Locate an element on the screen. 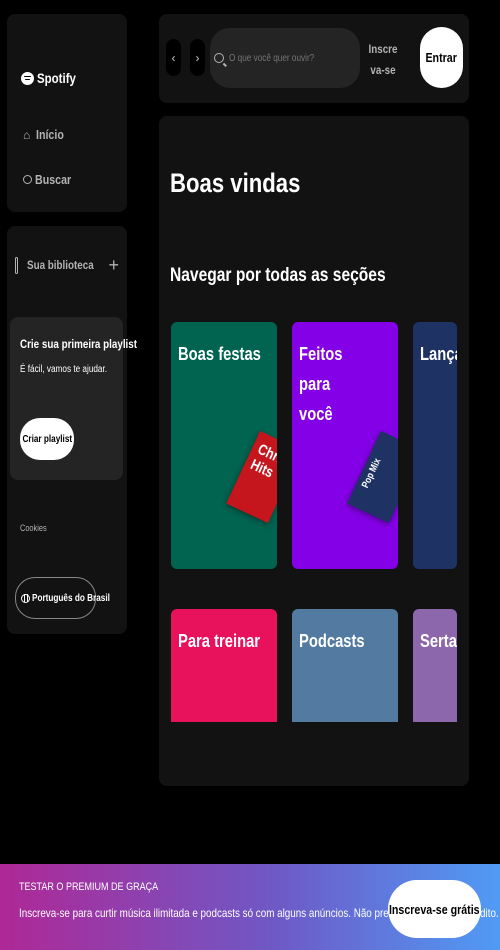 This screenshot has width=500, height=950. category-card-boas-festas: Boas festas Christmas Hits is located at coordinates (224, 445).